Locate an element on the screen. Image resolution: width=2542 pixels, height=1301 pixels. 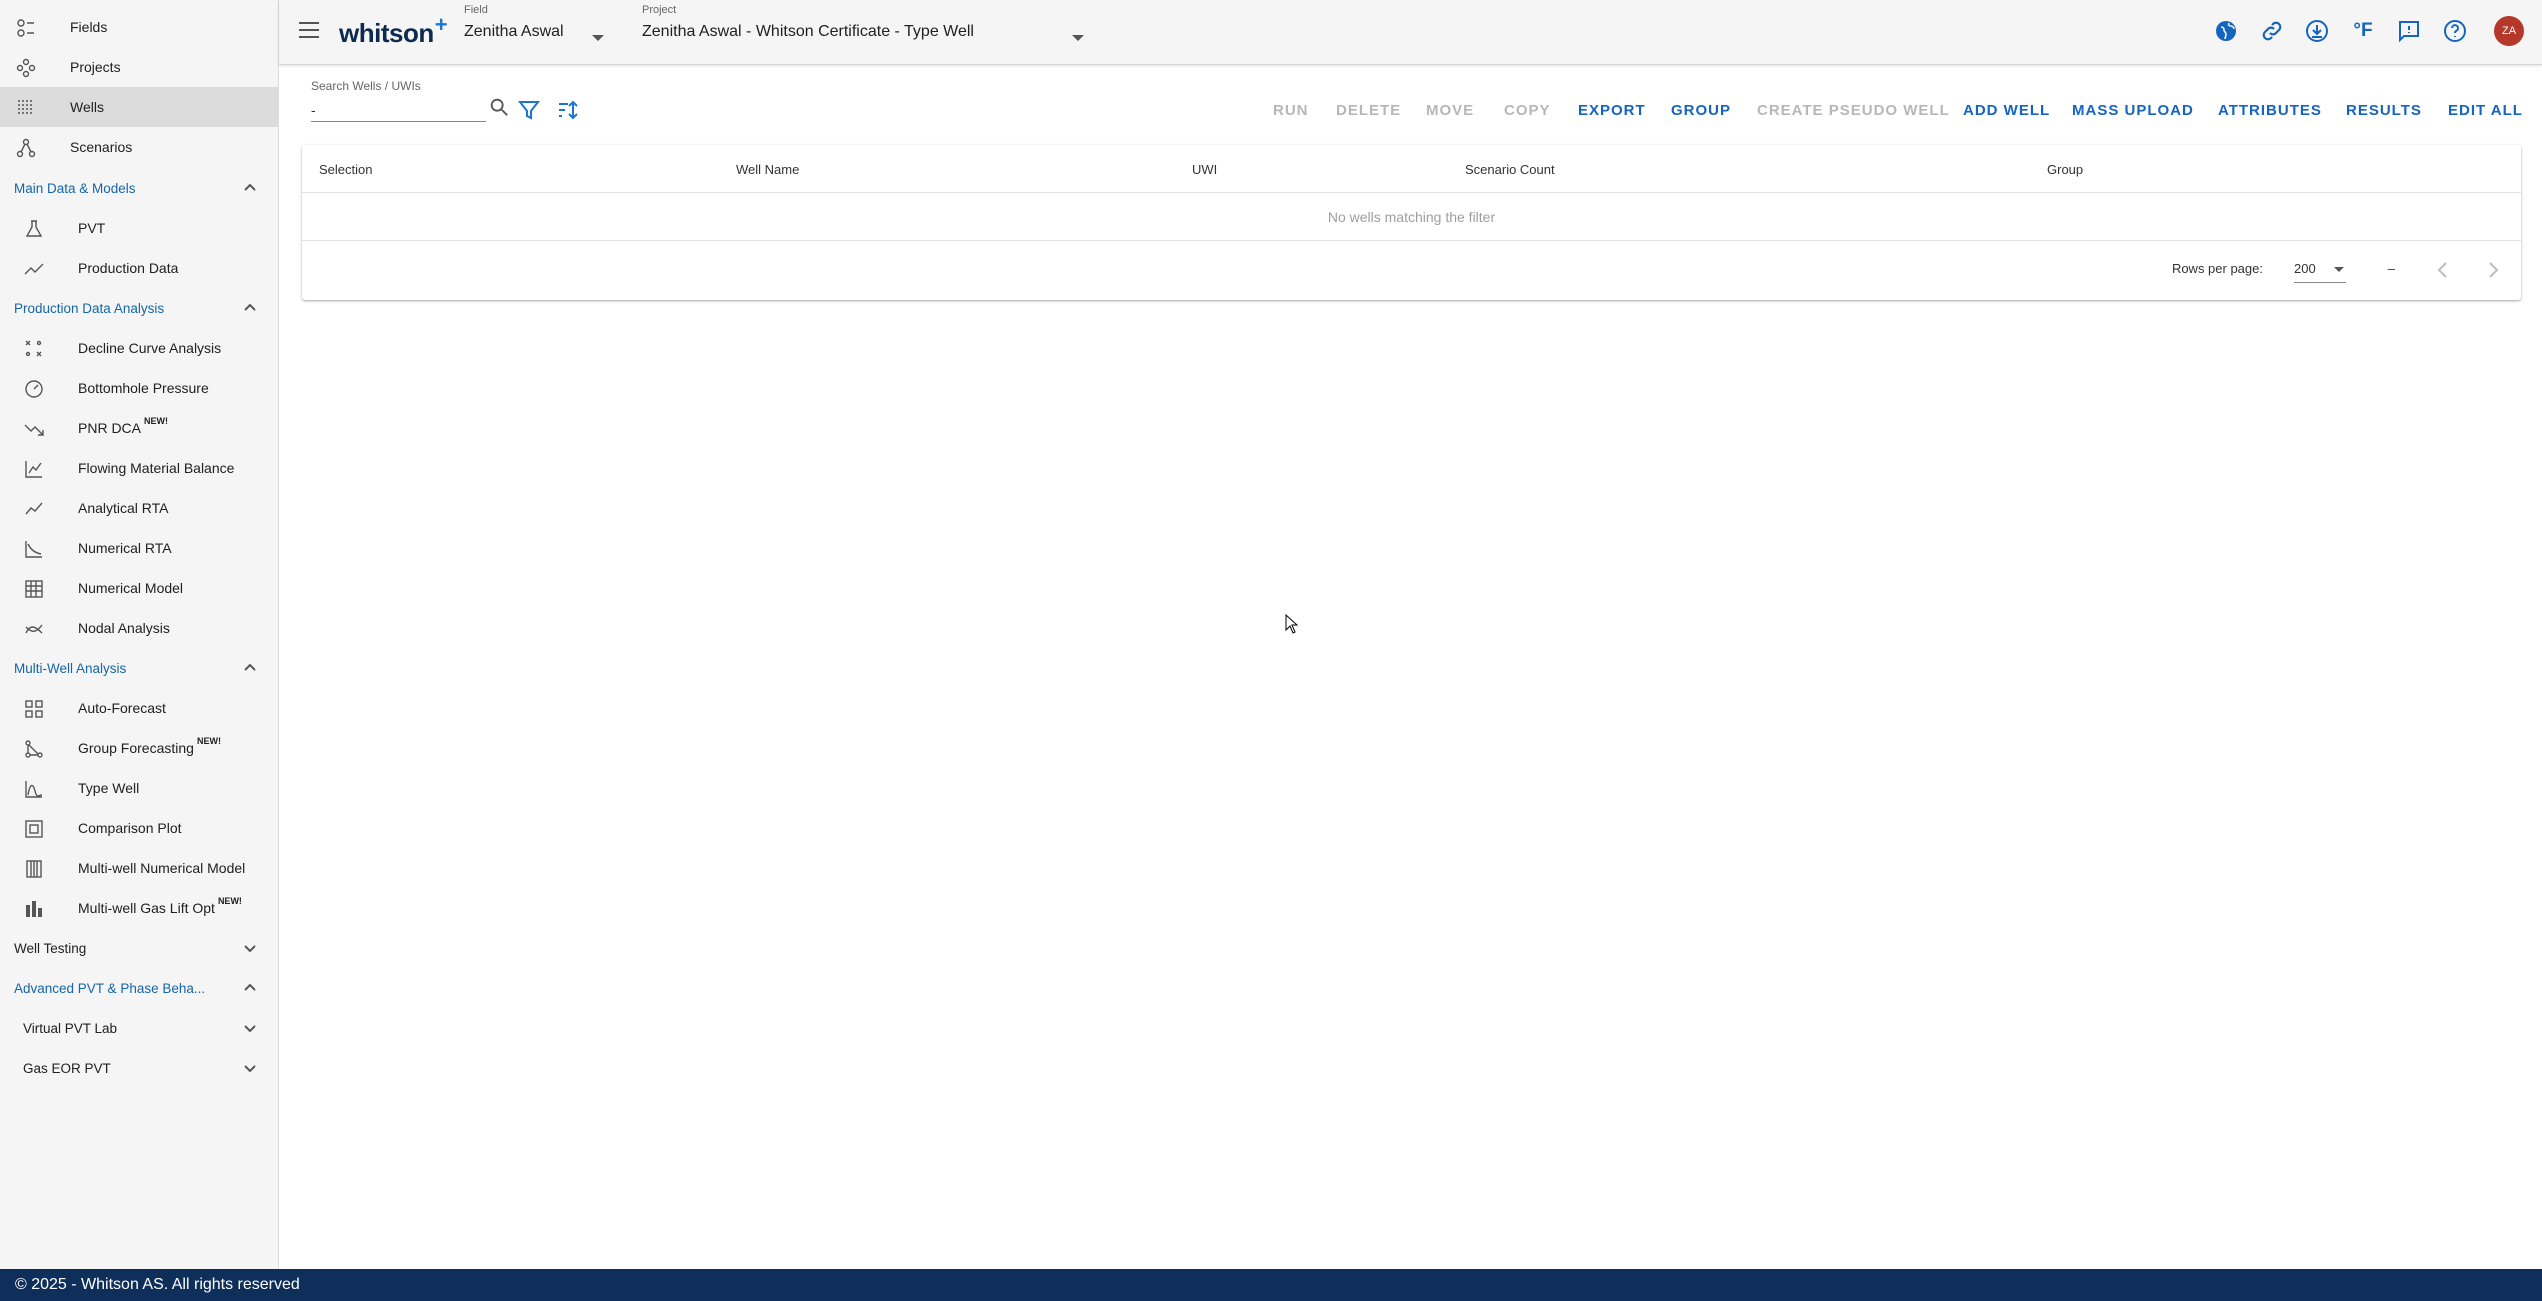
sidebar-item-label: Auto-Forecast is located at coordinates (122, 708).